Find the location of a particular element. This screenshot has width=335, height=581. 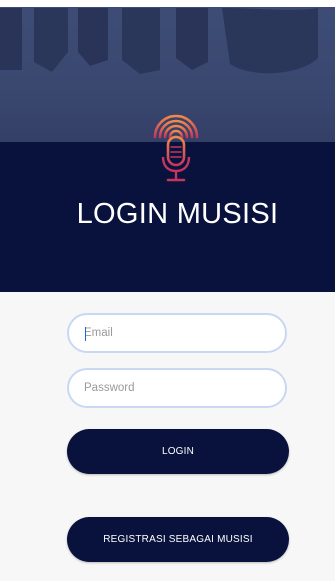

password-field is located at coordinates (177, 388).